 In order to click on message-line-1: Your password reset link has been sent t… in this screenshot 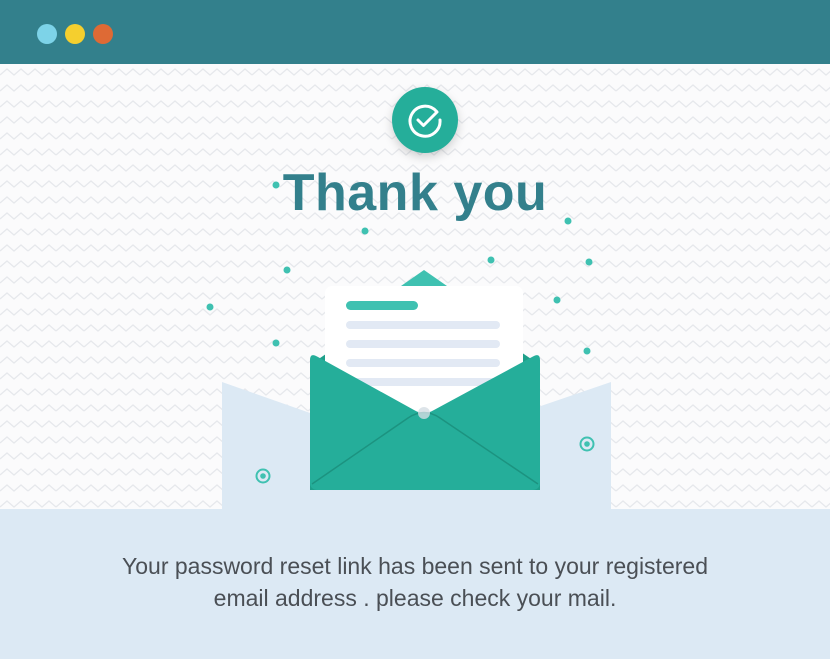, I will do `click(415, 566)`.